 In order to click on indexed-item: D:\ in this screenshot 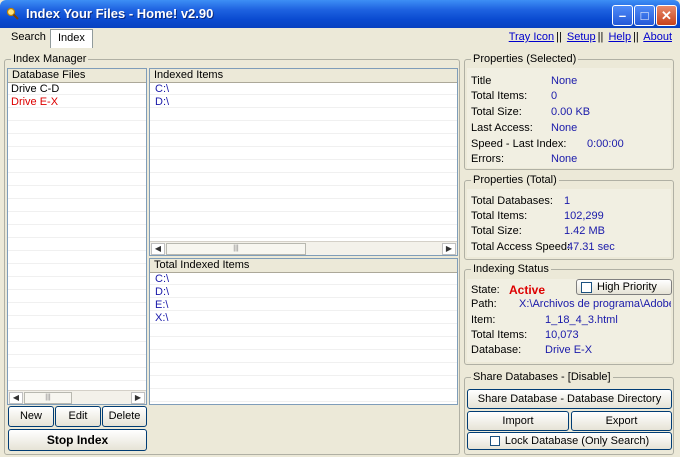, I will do `click(303, 102)`.